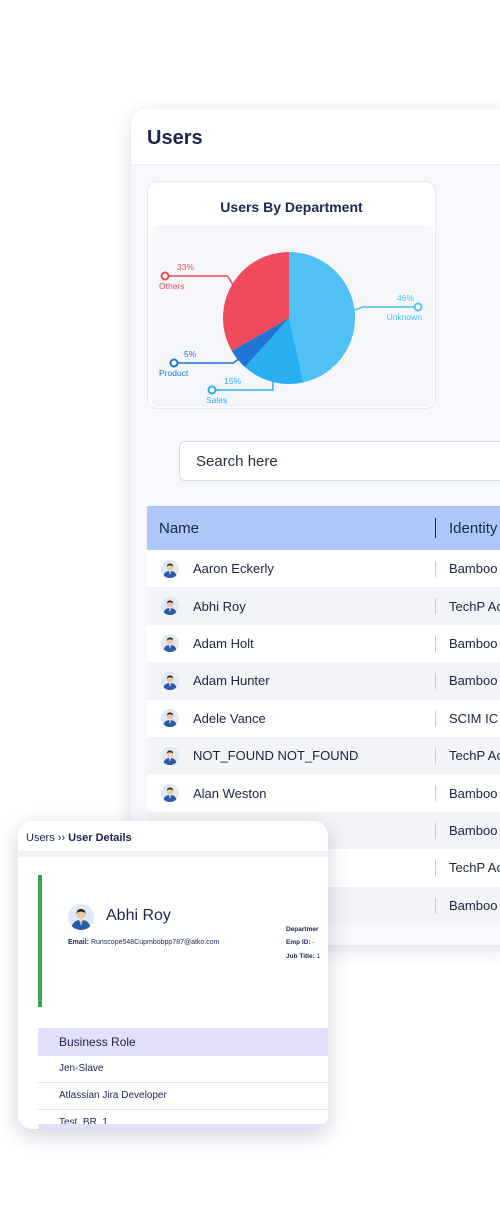 This screenshot has width=500, height=1220. What do you see at coordinates (172, 286) in the screenshot?
I see `slice-name-label: Others` at bounding box center [172, 286].